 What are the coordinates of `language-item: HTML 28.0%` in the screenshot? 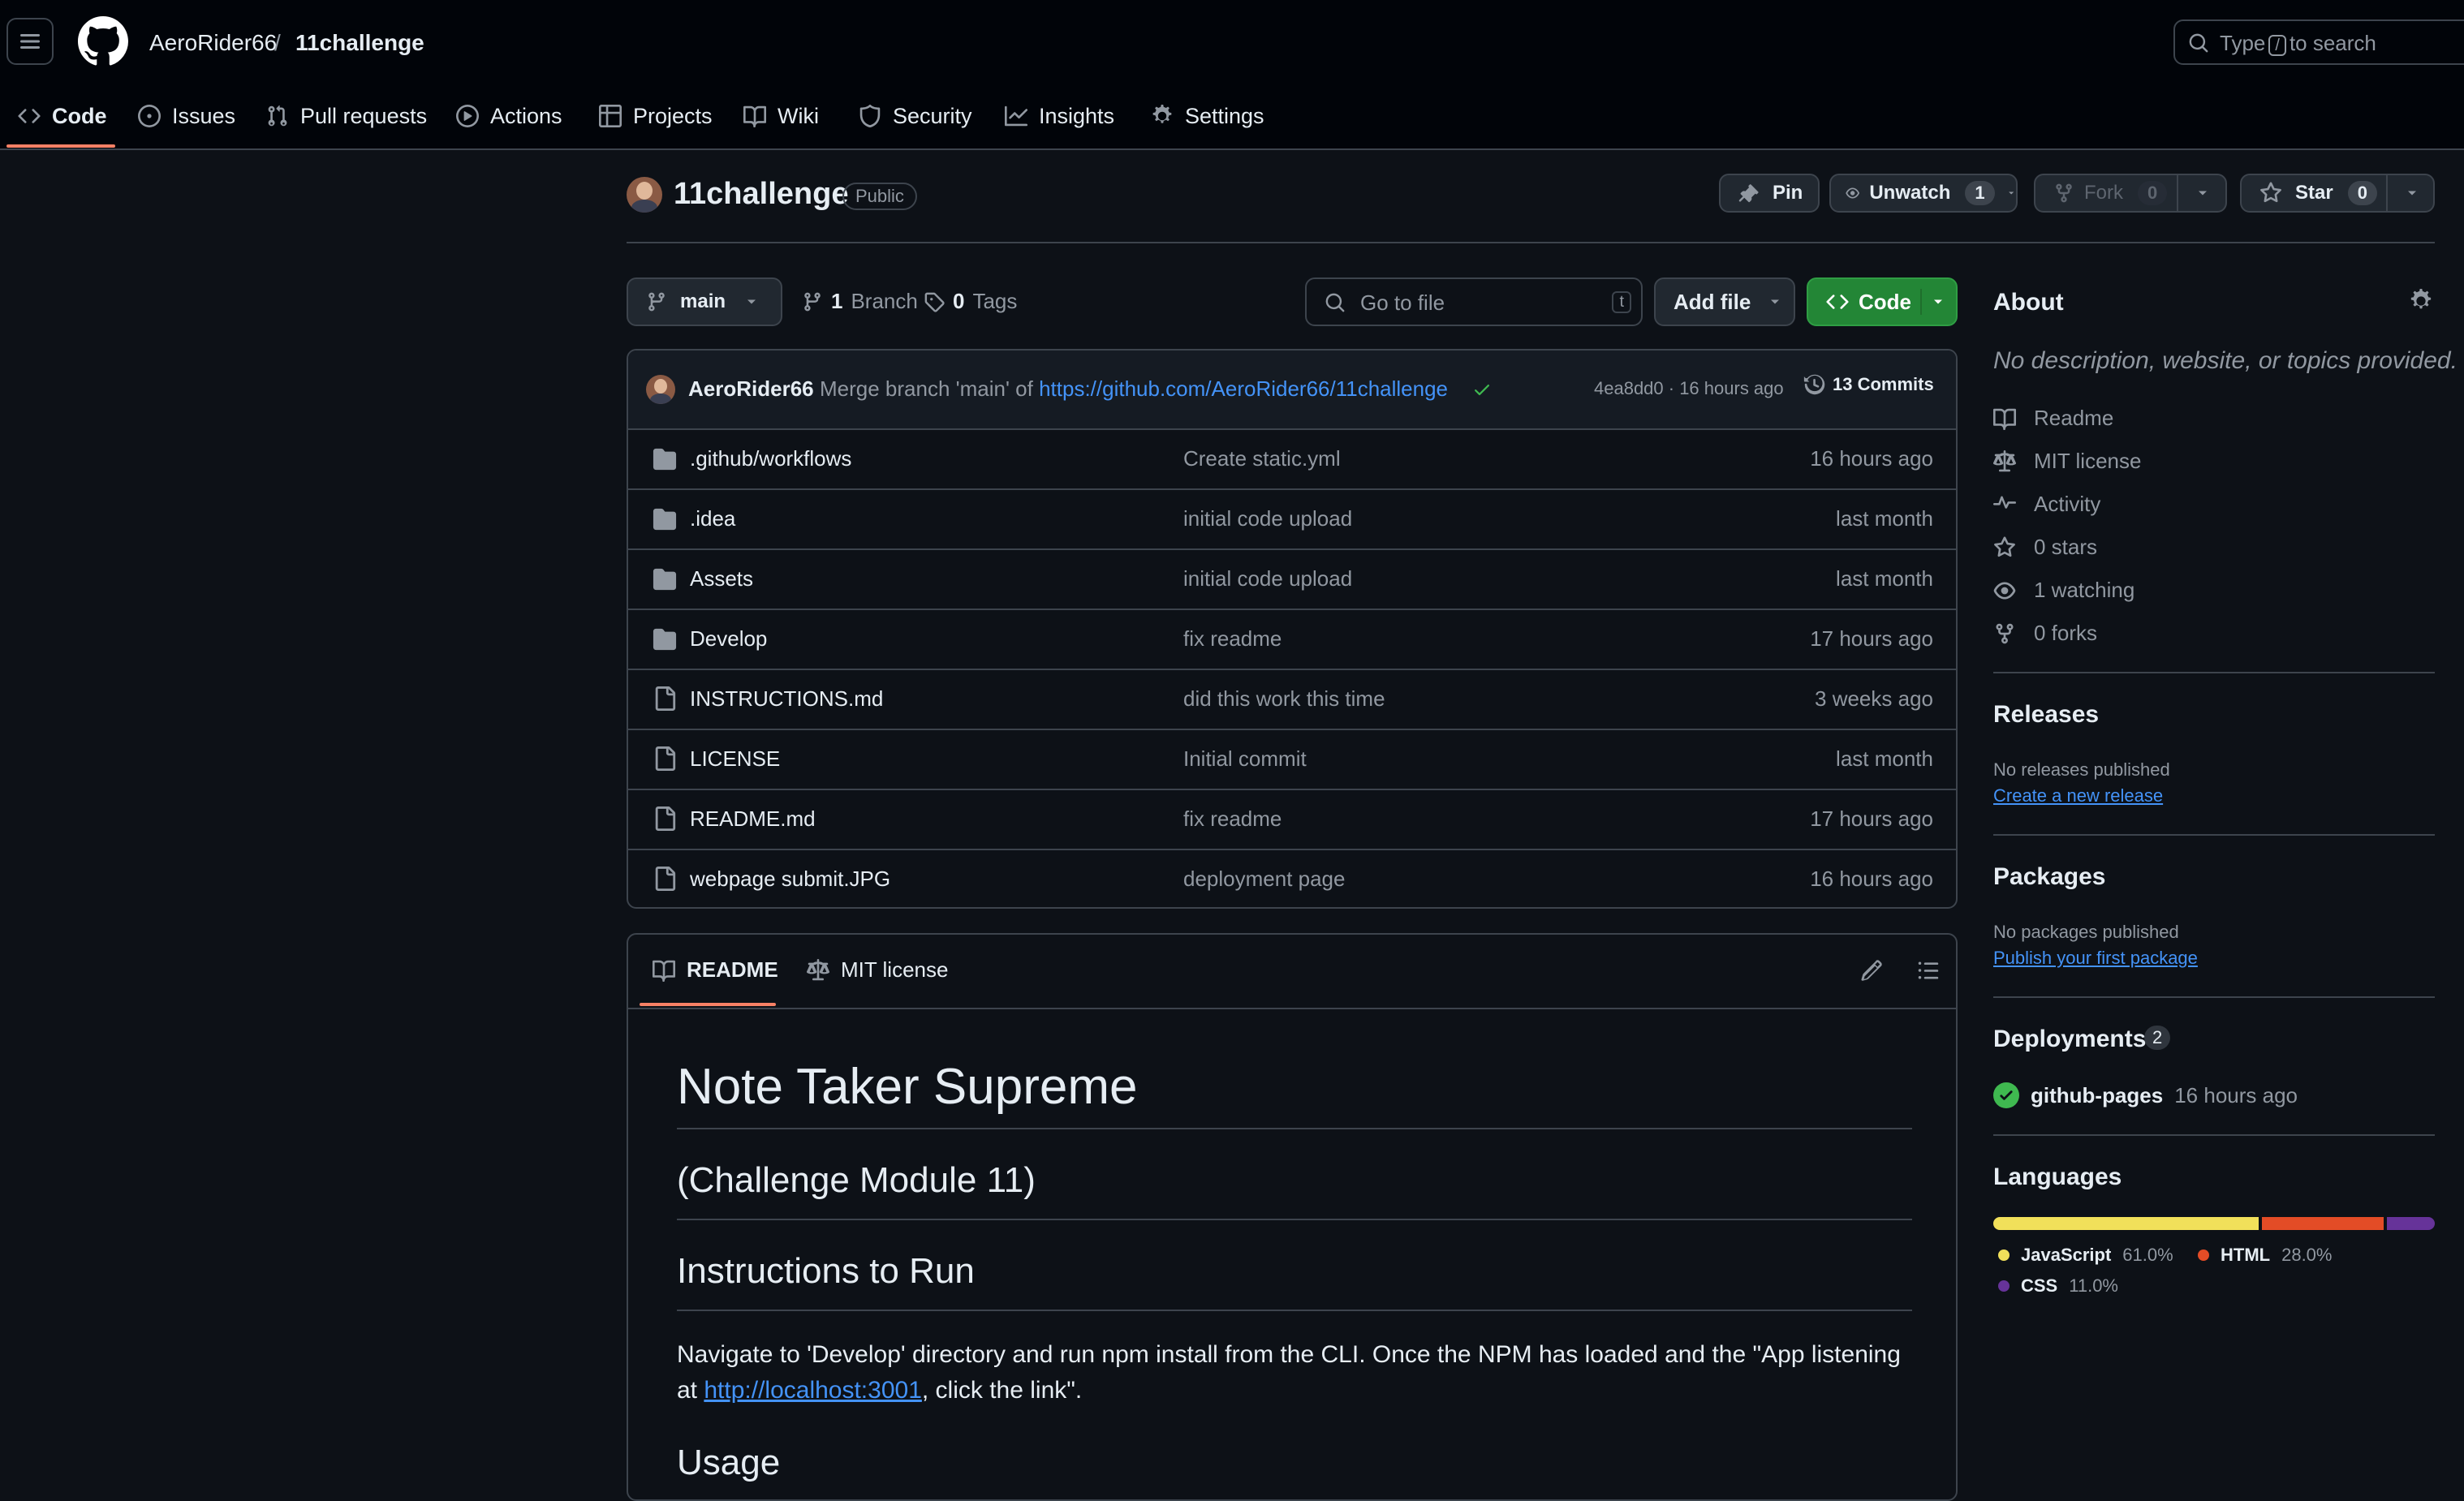 It's located at (2265, 1255).